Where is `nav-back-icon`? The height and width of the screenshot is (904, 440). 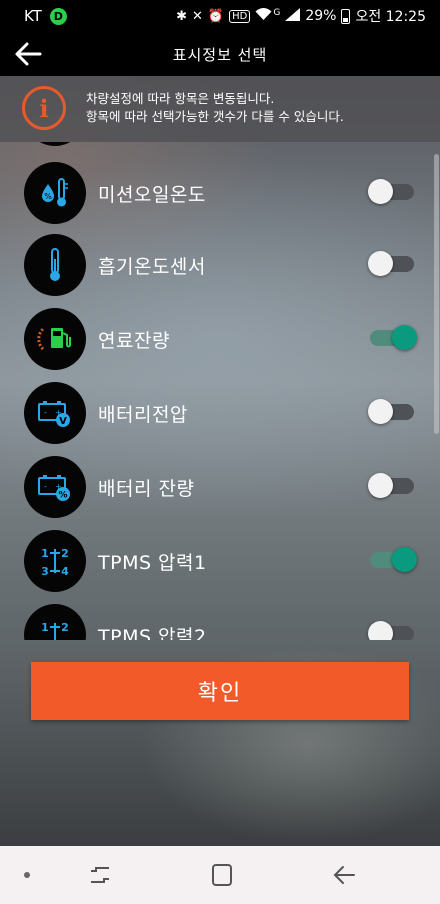 nav-back-icon is located at coordinates (344, 875).